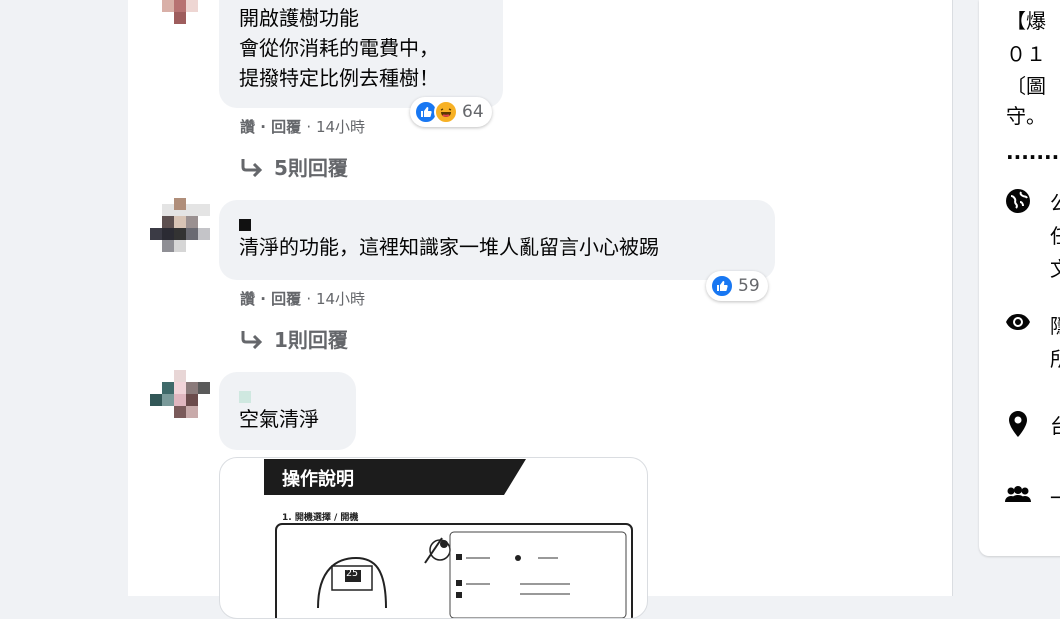 The image size is (1060, 619). What do you see at coordinates (1018, 497) in the screenshot?
I see `members-icon` at bounding box center [1018, 497].